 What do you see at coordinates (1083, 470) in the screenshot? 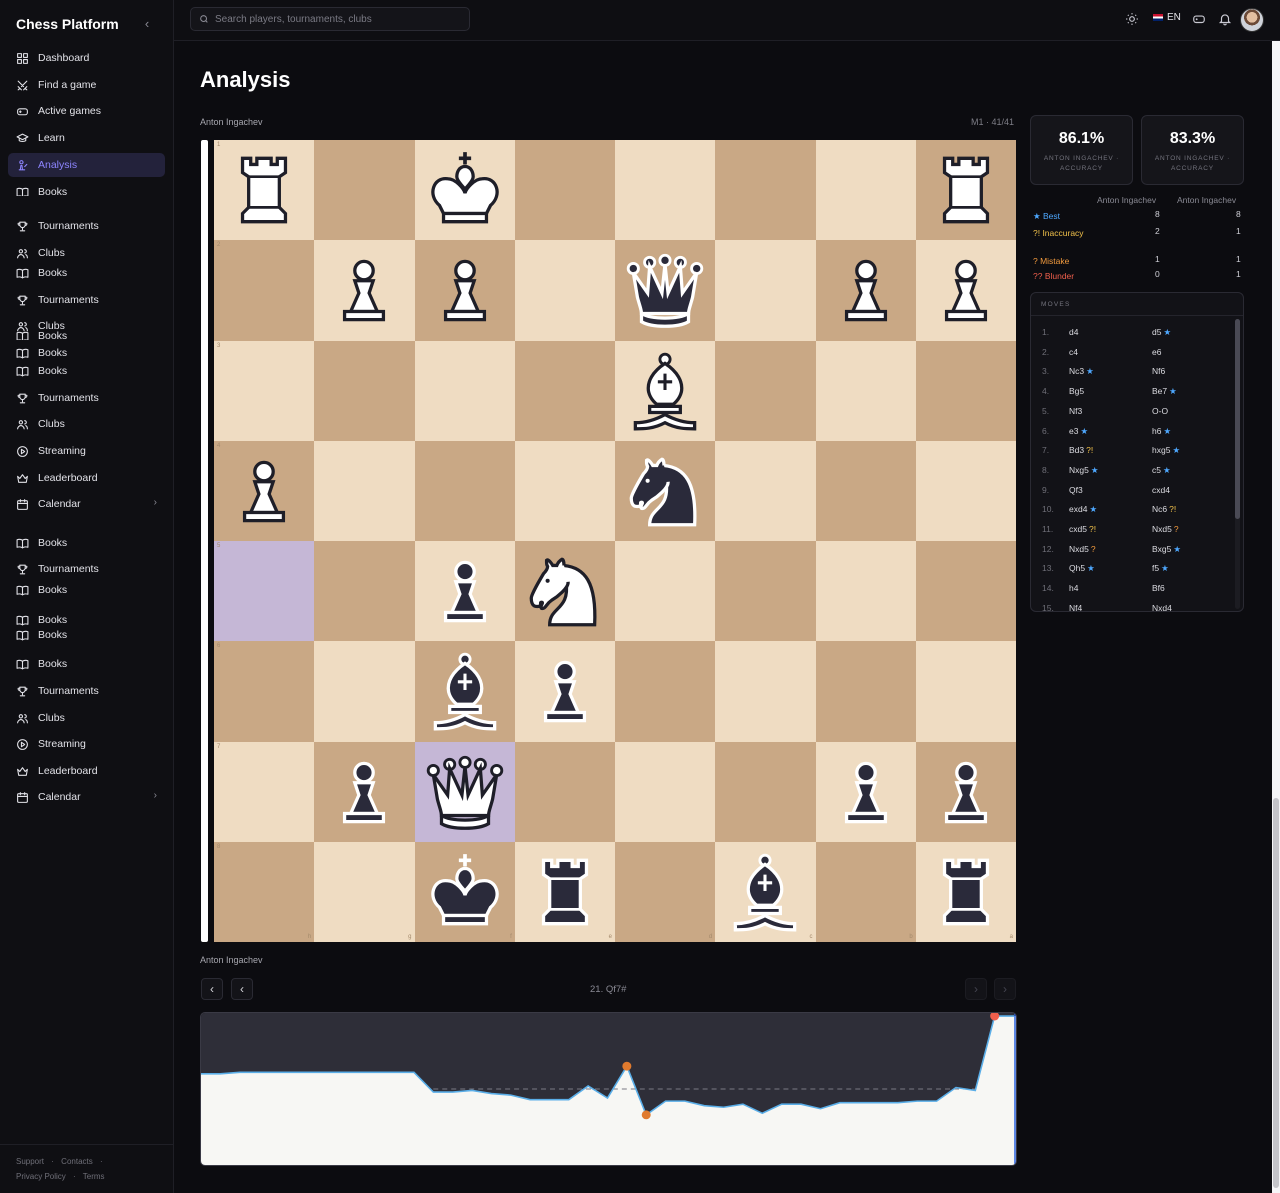
I see `white-move: Nxg5 ★` at bounding box center [1083, 470].